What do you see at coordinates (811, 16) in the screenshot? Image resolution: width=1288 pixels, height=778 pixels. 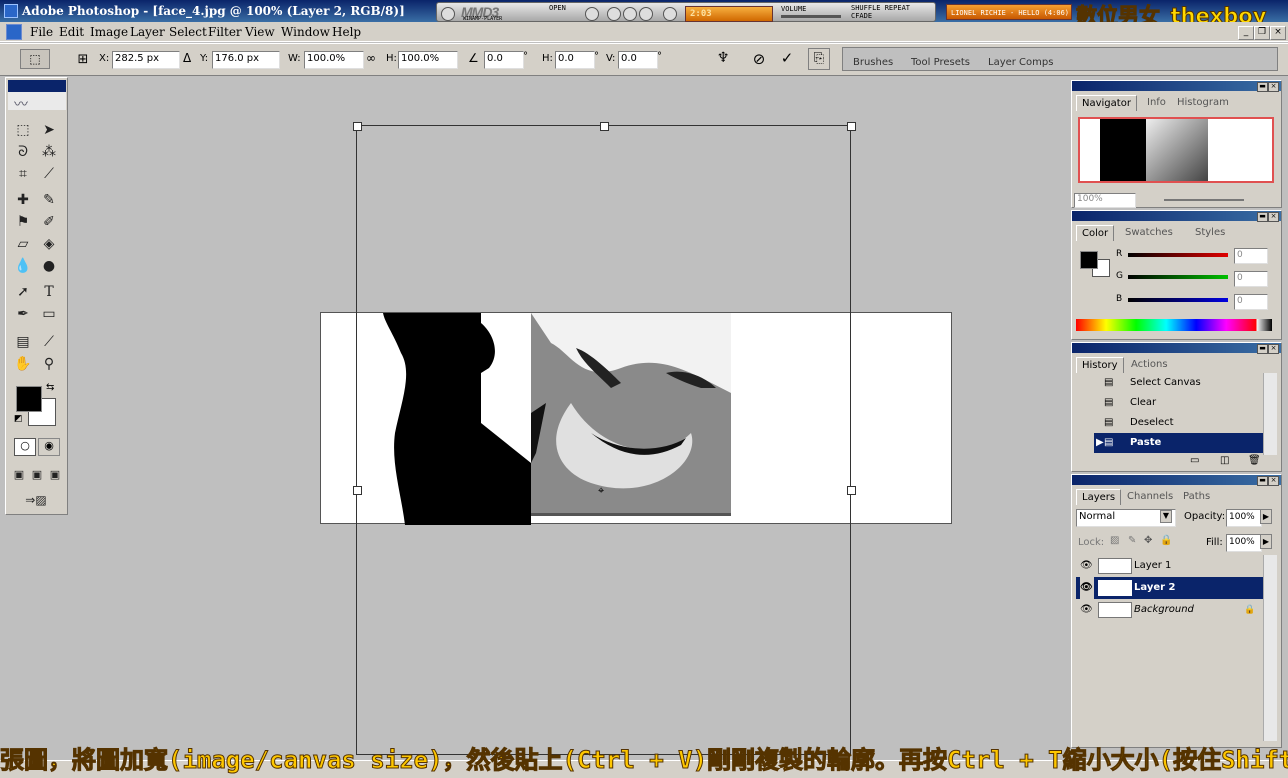 I see `volume-slider` at bounding box center [811, 16].